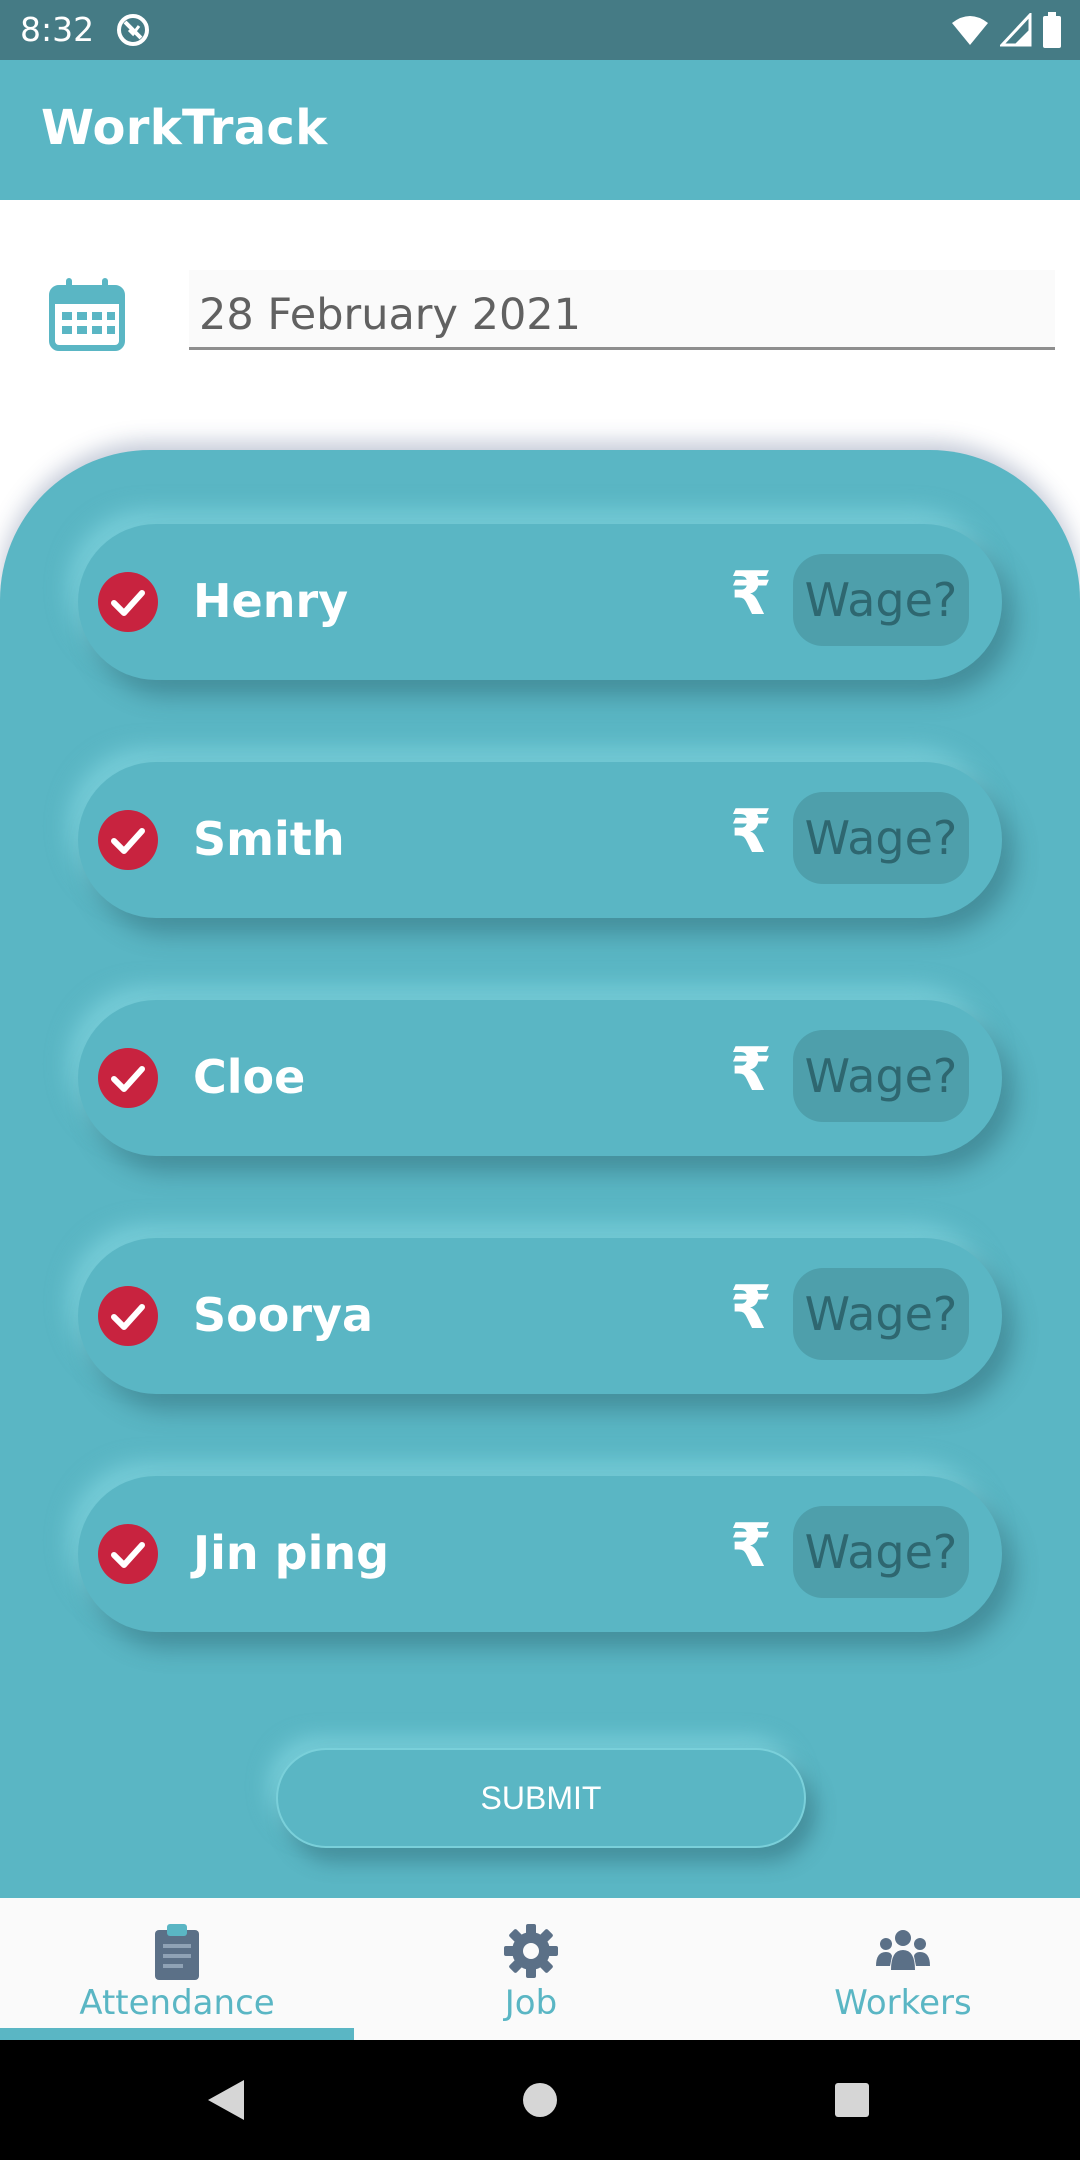 This screenshot has width=1080, height=2160. I want to click on worker-row: Cloe ₹, so click(540, 1078).